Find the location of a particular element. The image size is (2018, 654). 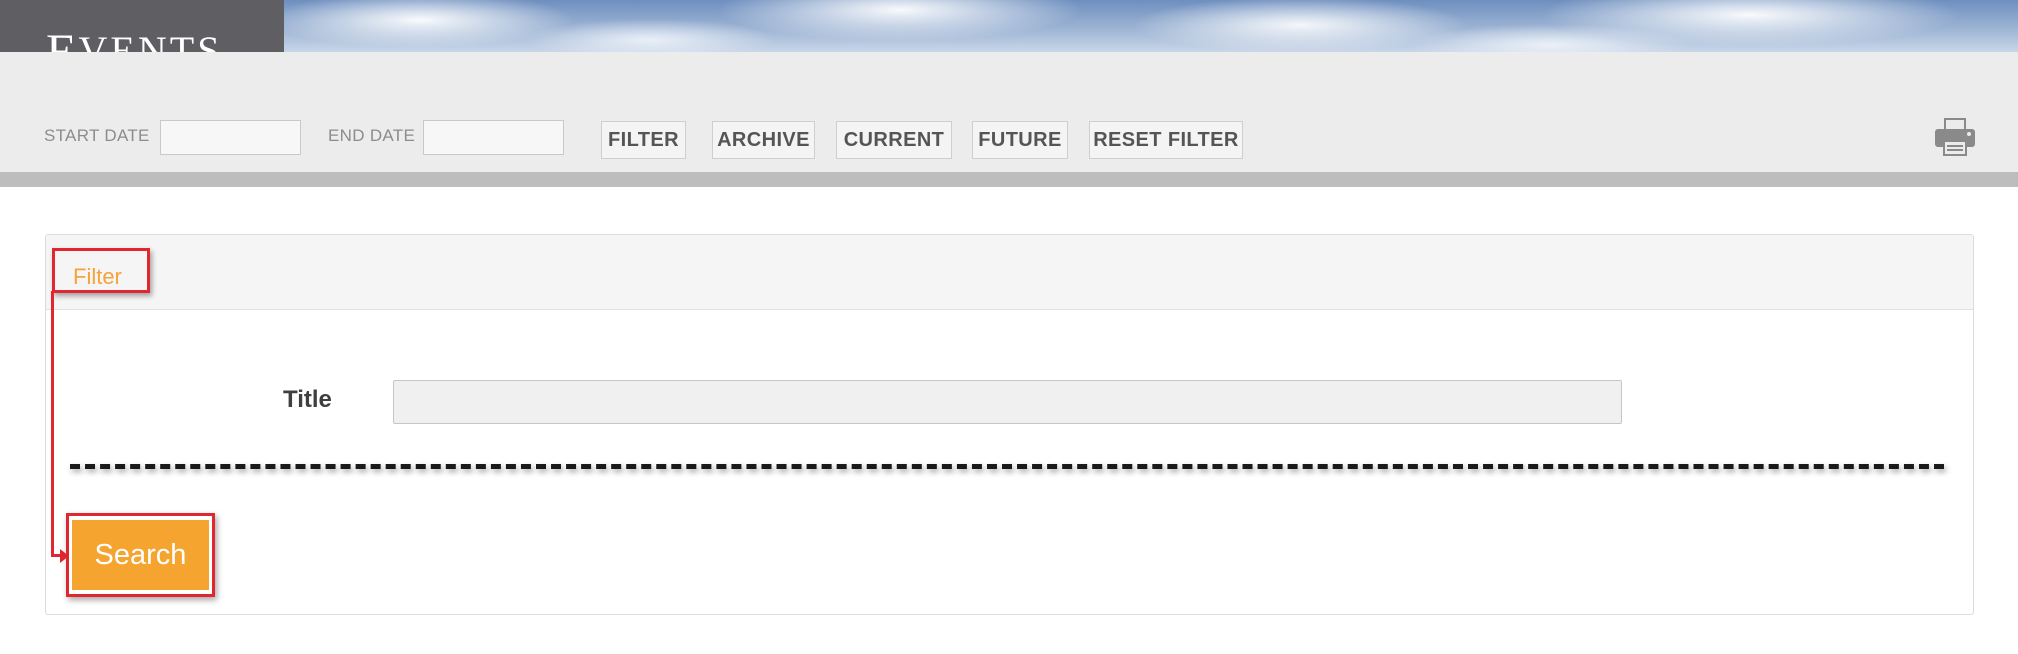

search-highlight-box is located at coordinates (140, 555).